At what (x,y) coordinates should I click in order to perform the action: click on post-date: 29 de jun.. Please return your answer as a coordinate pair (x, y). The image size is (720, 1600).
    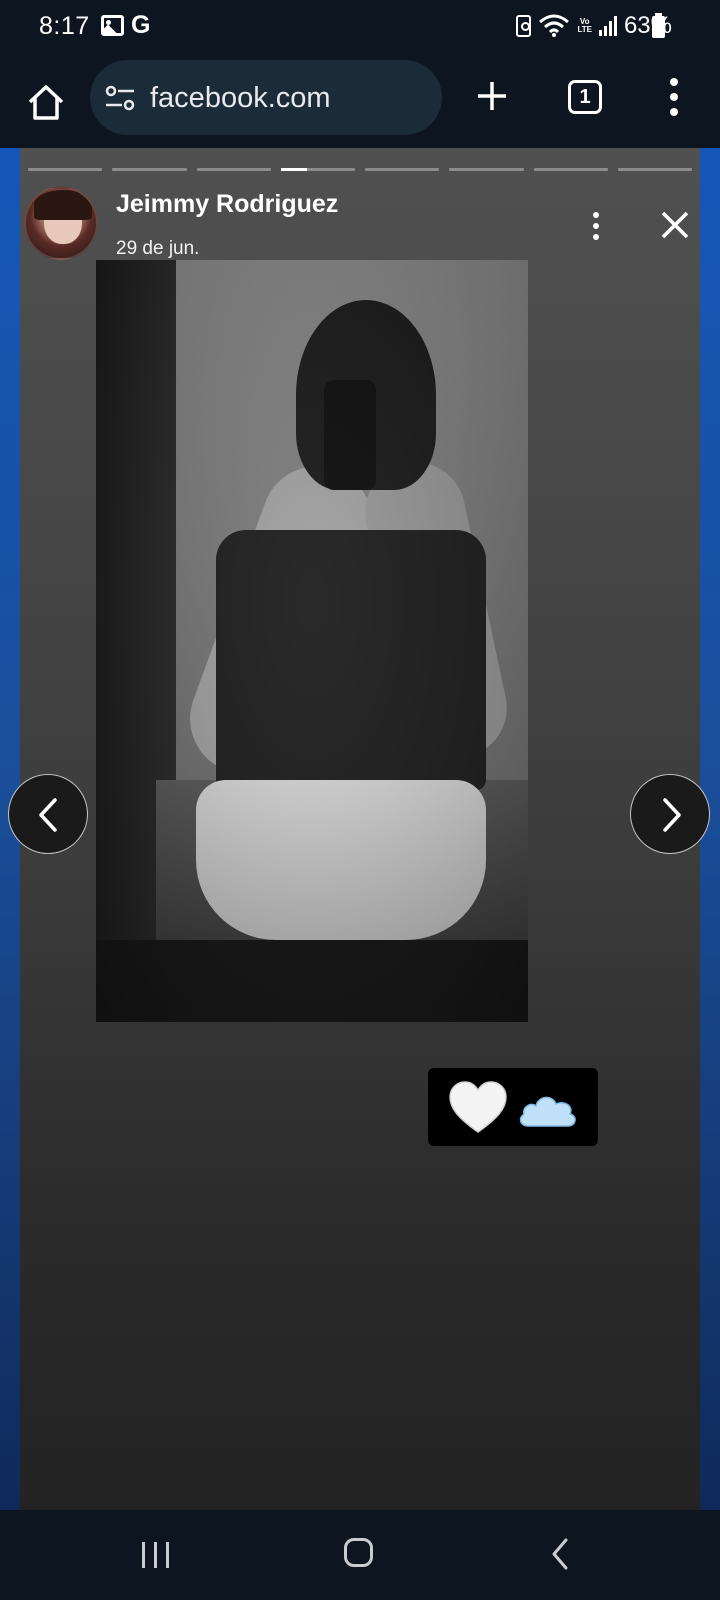
    Looking at the image, I should click on (158, 248).